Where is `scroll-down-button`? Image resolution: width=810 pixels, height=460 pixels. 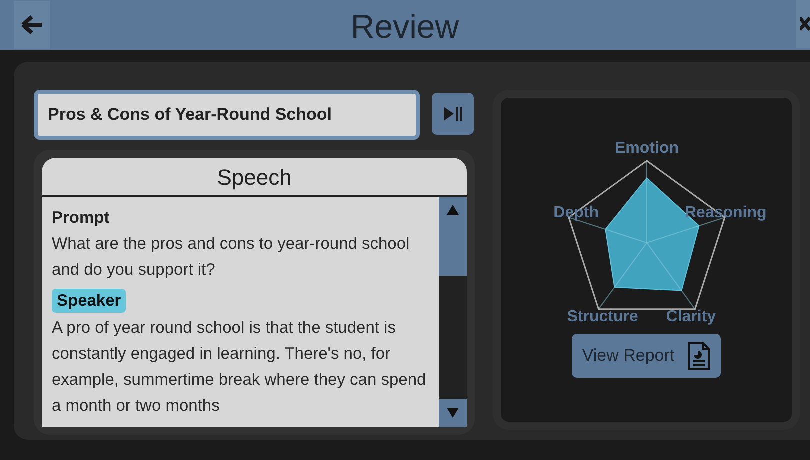
scroll-down-button is located at coordinates (453, 413).